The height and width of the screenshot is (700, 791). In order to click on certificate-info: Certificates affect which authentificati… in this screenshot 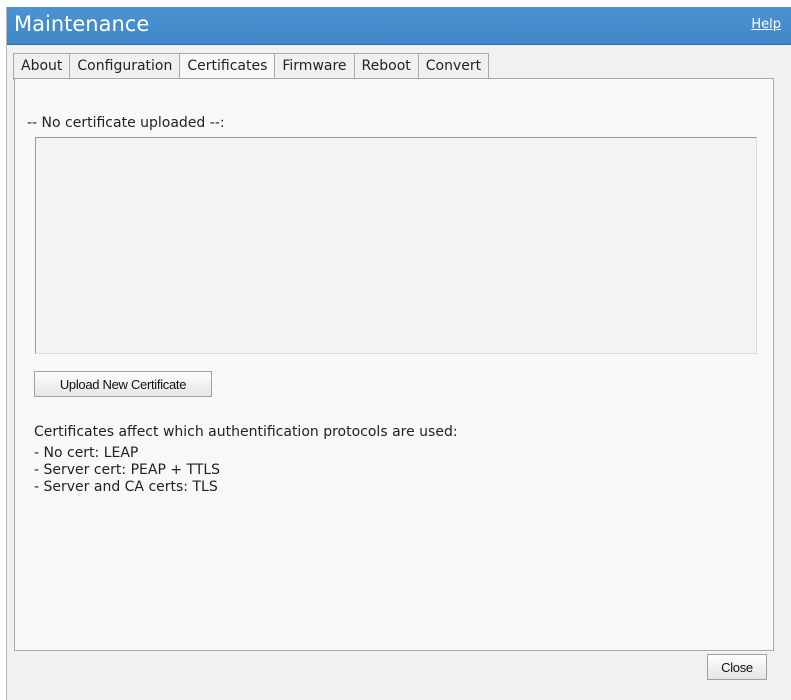, I will do `click(246, 460)`.